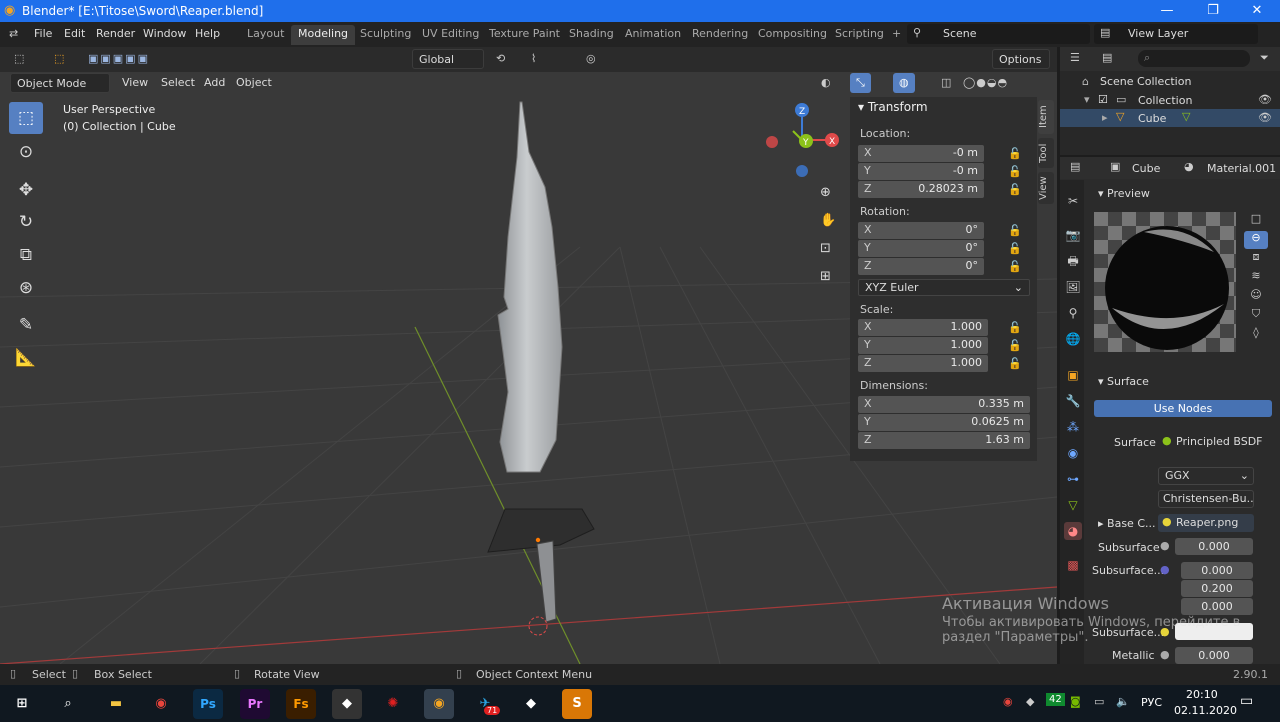 This screenshot has width=1280, height=722. I want to click on pivot-icon: ⟲, so click(500, 59).